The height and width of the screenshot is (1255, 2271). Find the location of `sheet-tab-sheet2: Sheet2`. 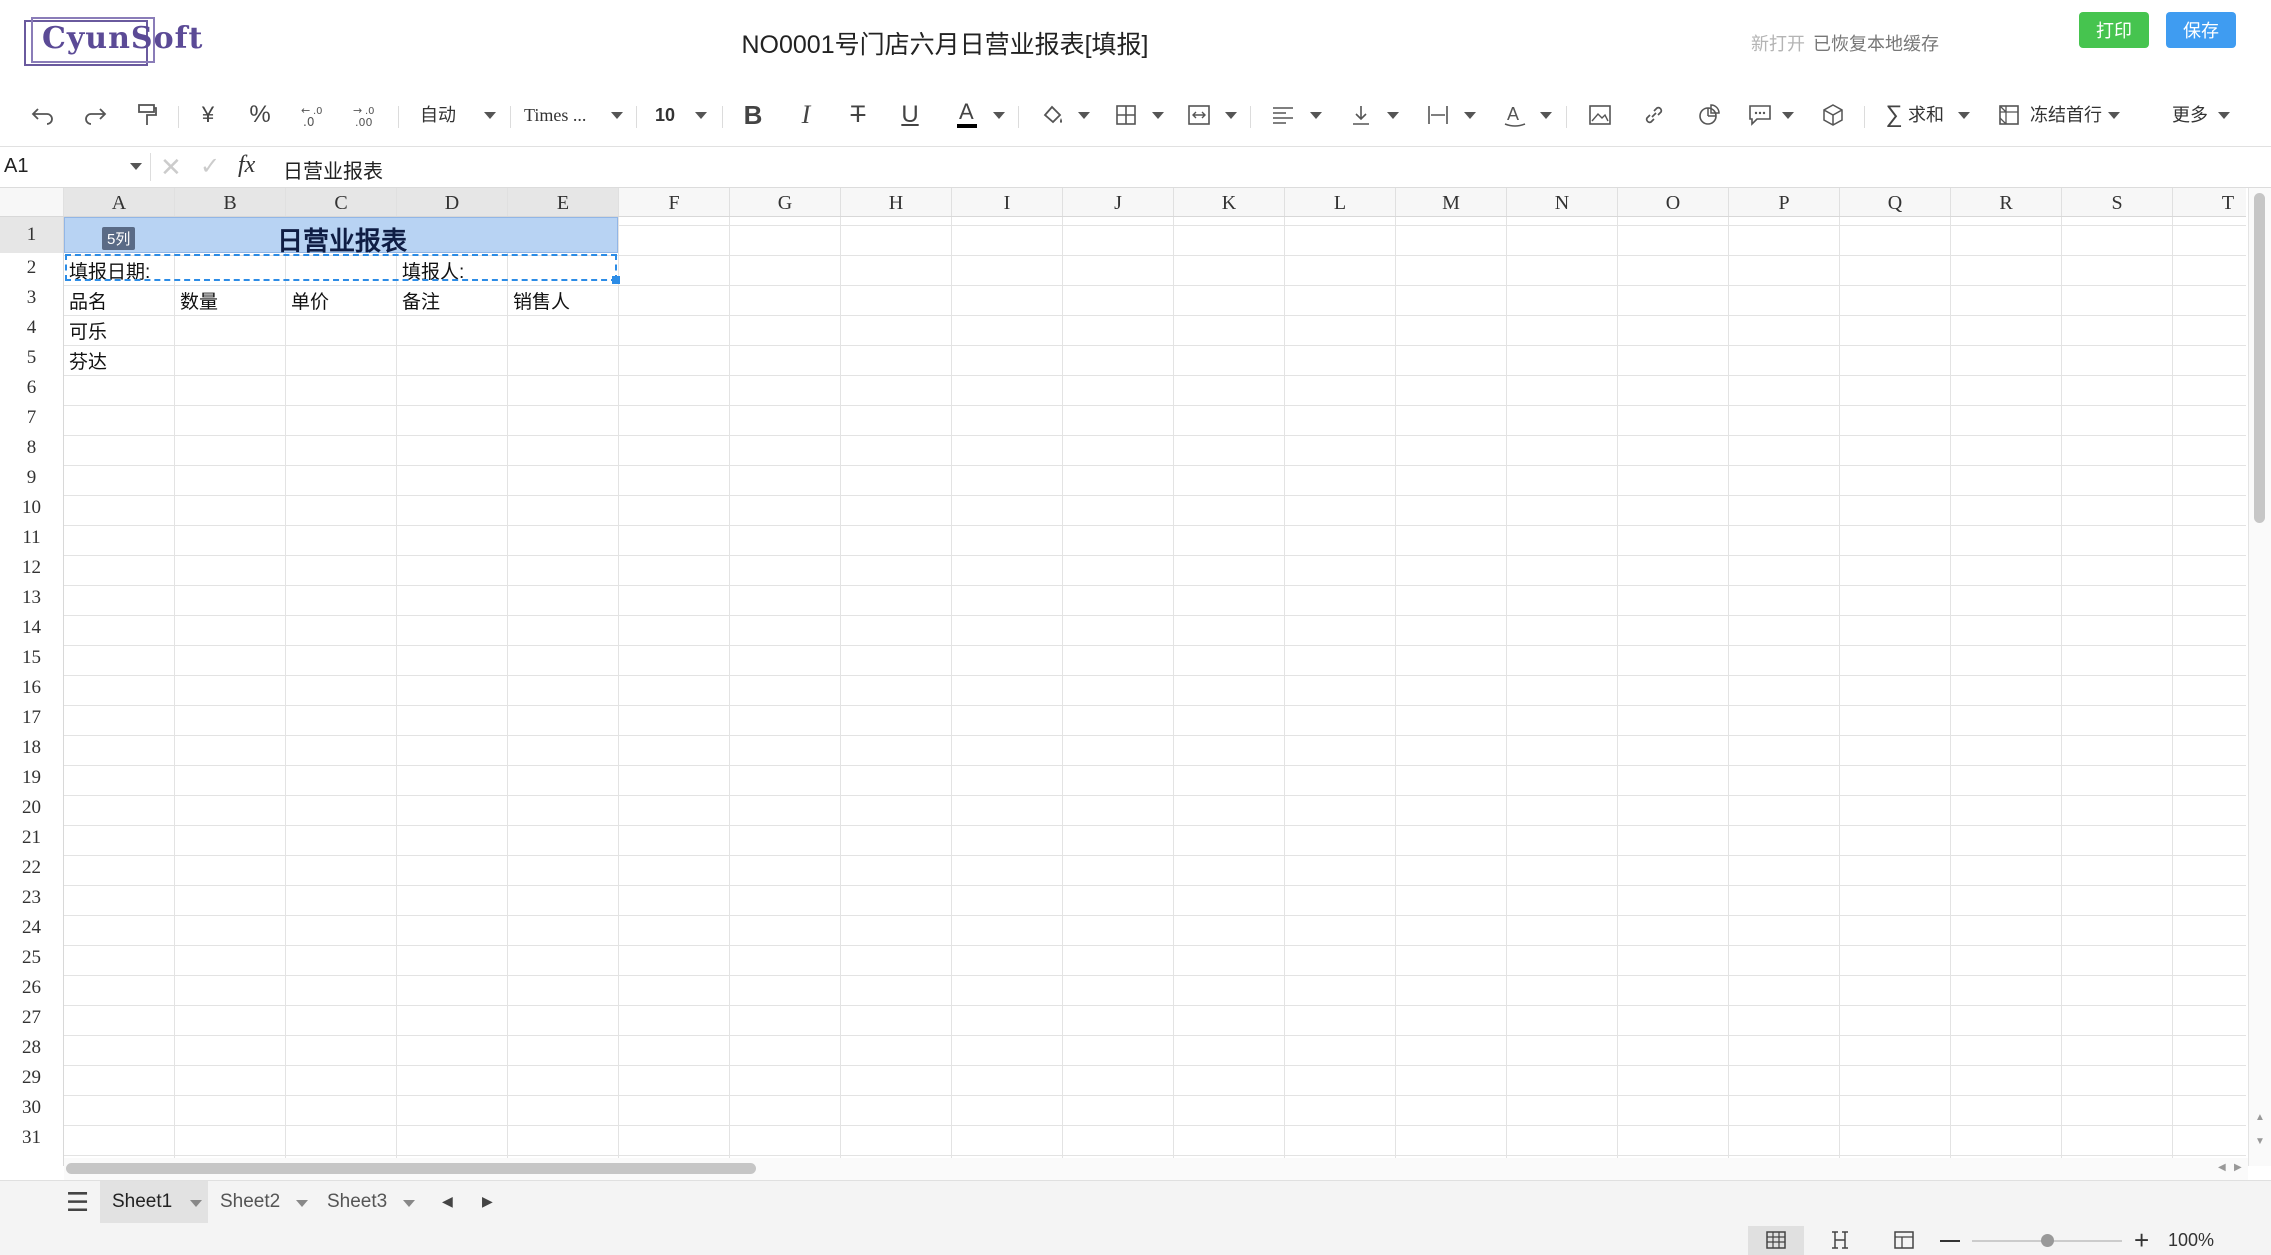

sheet-tab-sheet2: Sheet2 is located at coordinates (262, 1202).